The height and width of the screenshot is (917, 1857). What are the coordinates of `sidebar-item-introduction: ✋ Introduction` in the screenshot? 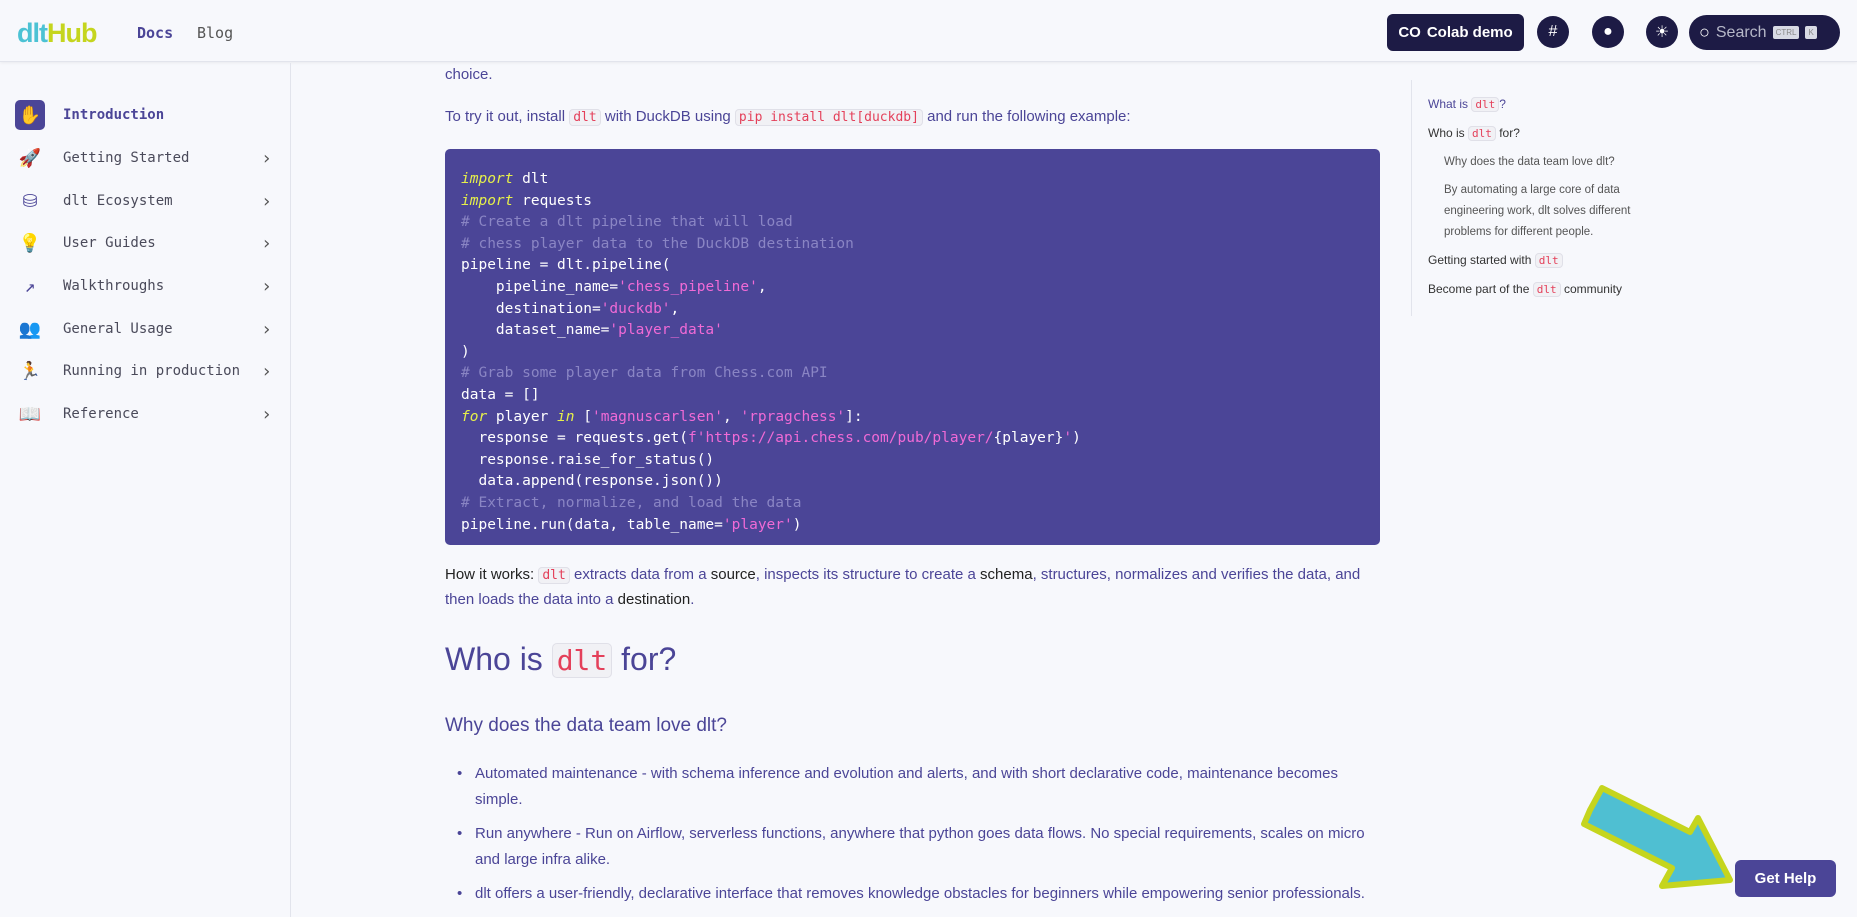 It's located at (147, 115).